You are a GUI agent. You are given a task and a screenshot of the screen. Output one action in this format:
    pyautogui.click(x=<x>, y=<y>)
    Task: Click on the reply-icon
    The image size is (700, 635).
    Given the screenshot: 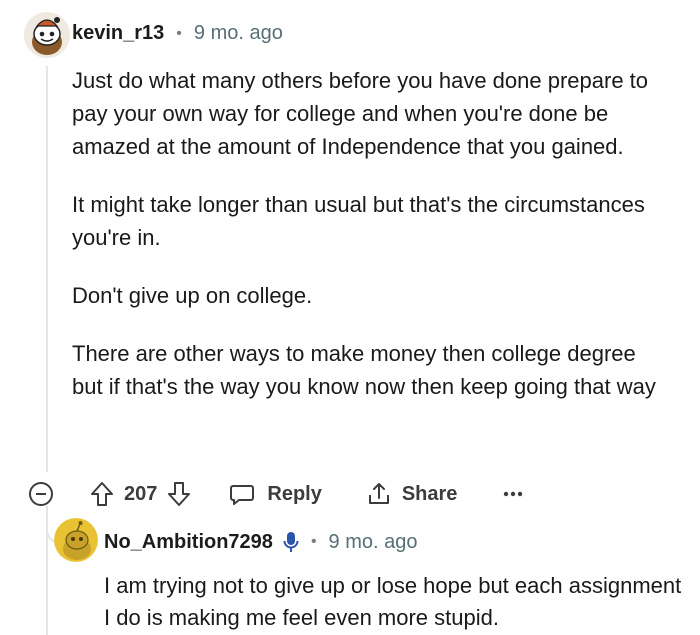 What is the action you would take?
    pyautogui.click(x=242, y=495)
    